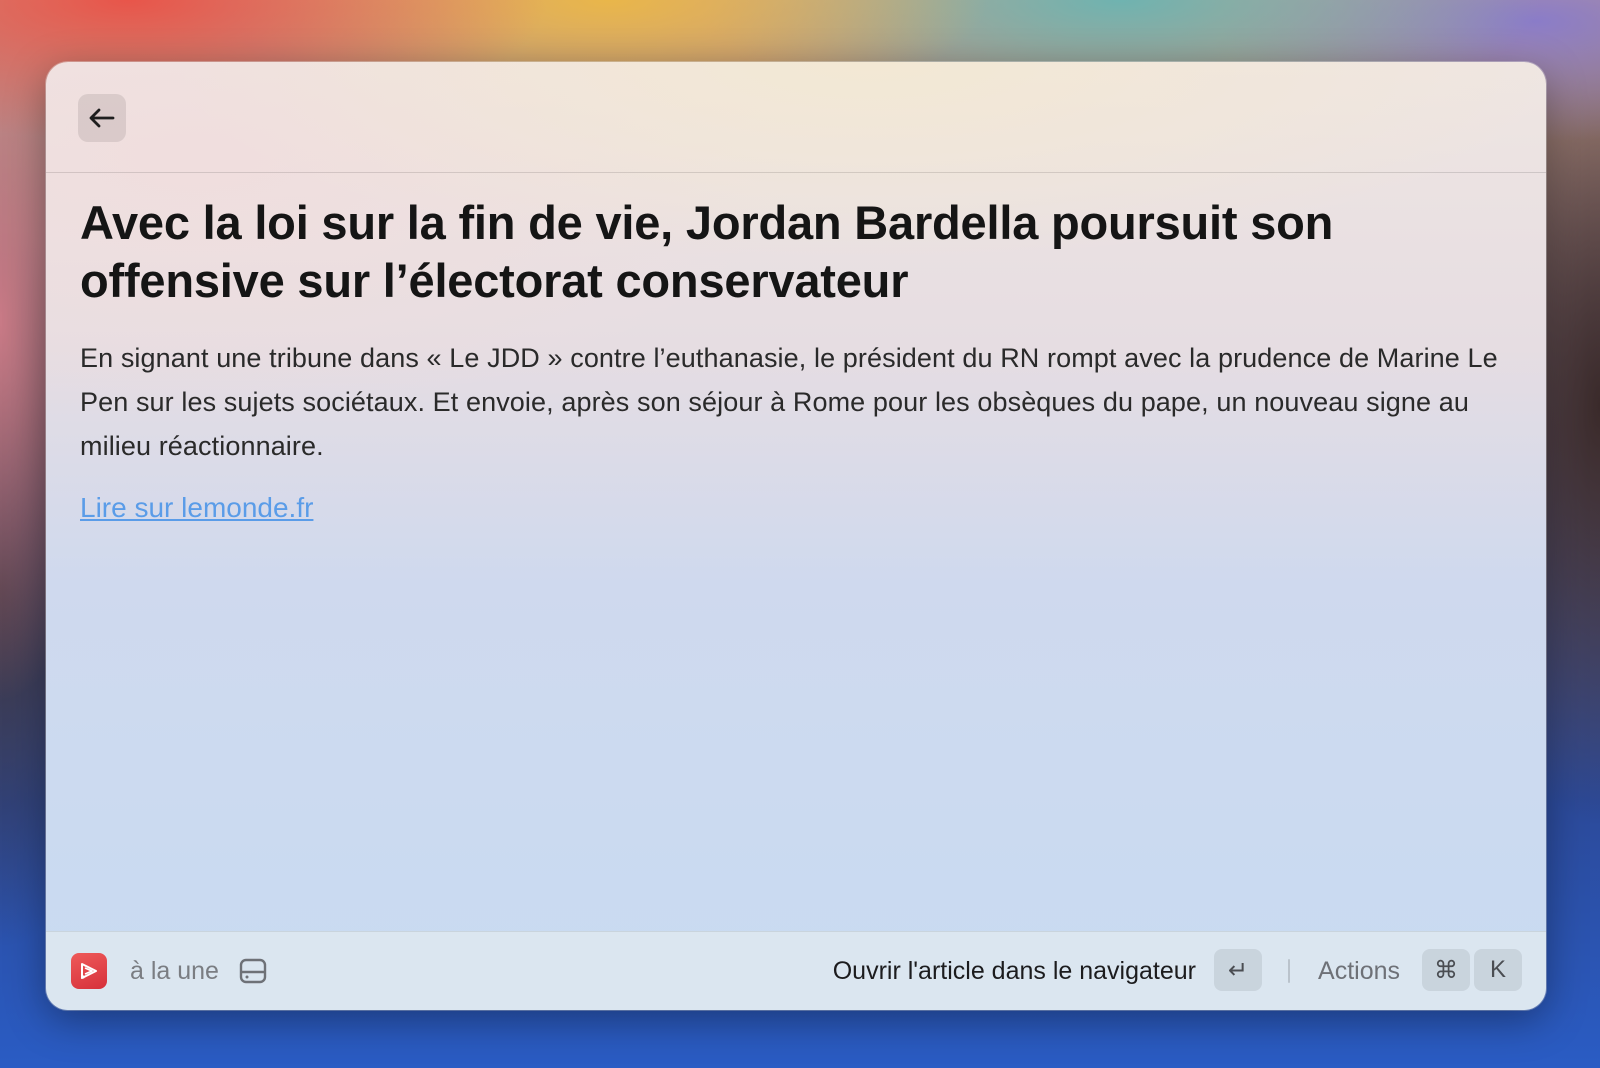 The height and width of the screenshot is (1068, 1600). I want to click on back-button, so click(102, 118).